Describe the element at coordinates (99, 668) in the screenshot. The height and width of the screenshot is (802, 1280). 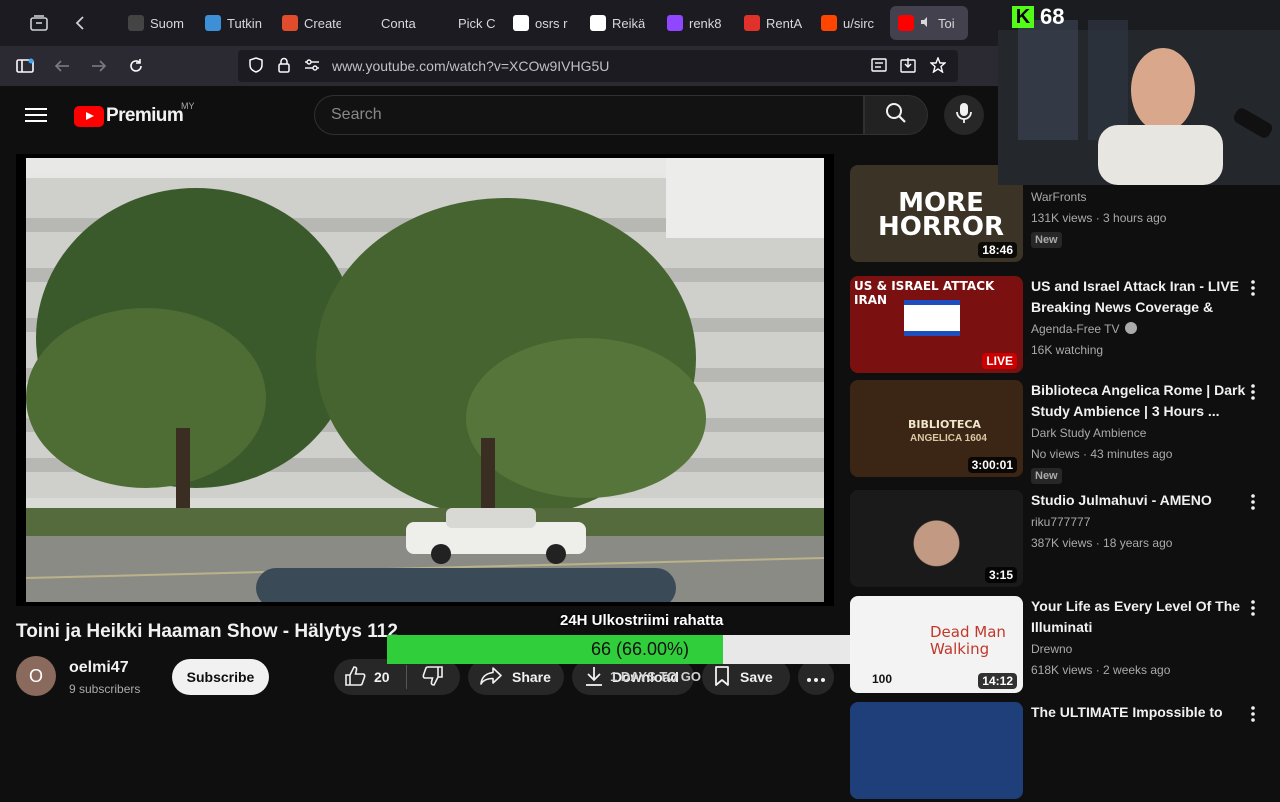
I see `channel-name: oelmi47` at that location.